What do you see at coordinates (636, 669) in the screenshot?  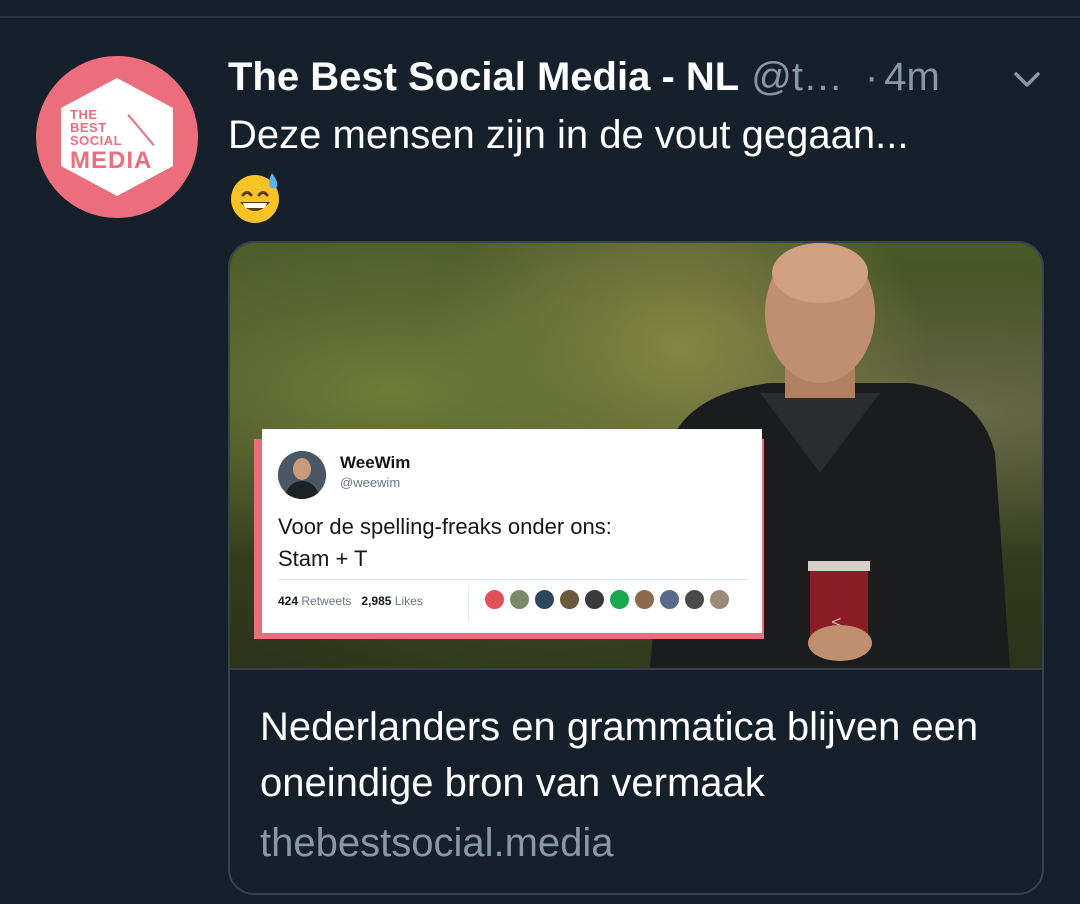 I see `card-divider` at bounding box center [636, 669].